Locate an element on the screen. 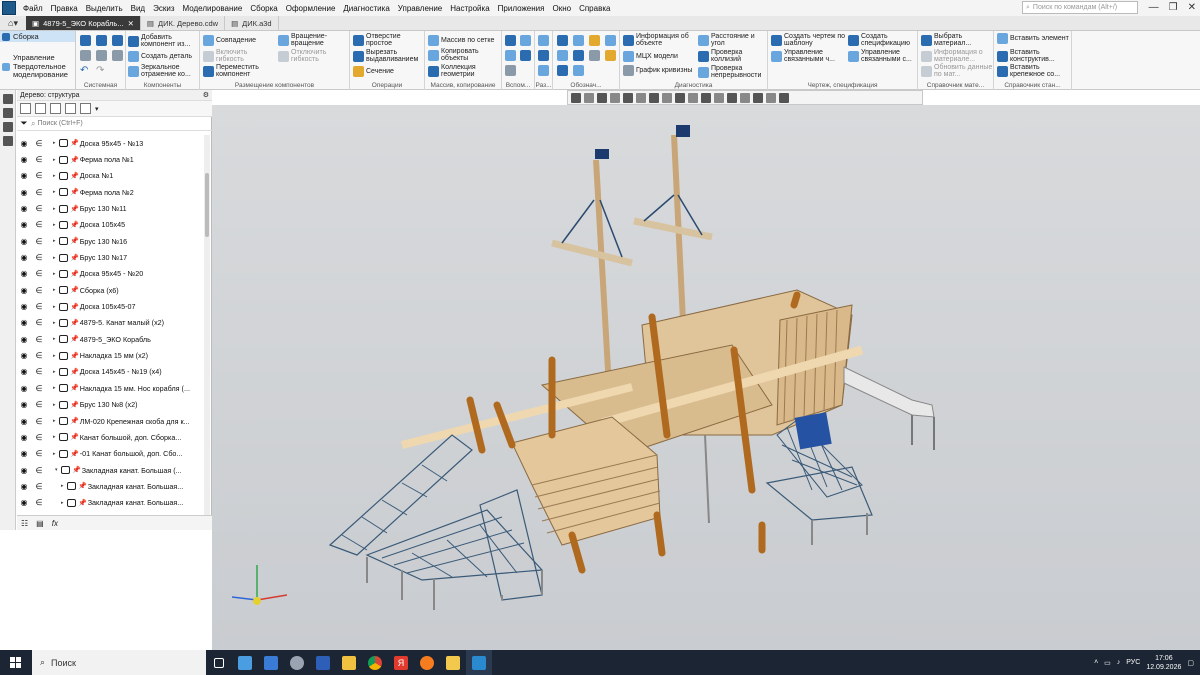 Image resolution: width=1200 pixels, height=675 pixels. menu-file: Файл is located at coordinates (33, 8).